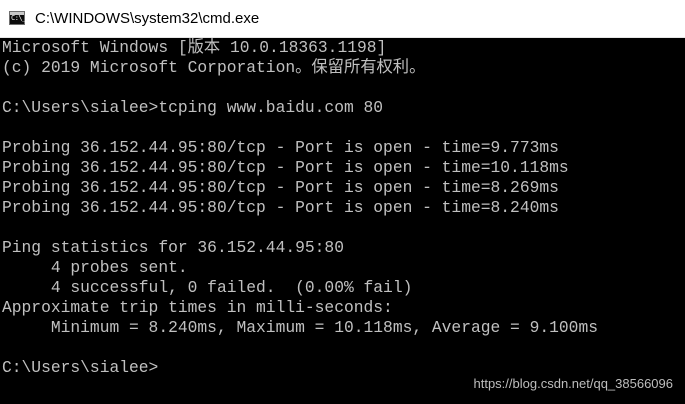 The height and width of the screenshot is (404, 685). I want to click on icon-prompt-glyph: C:\_, so click(18, 18).